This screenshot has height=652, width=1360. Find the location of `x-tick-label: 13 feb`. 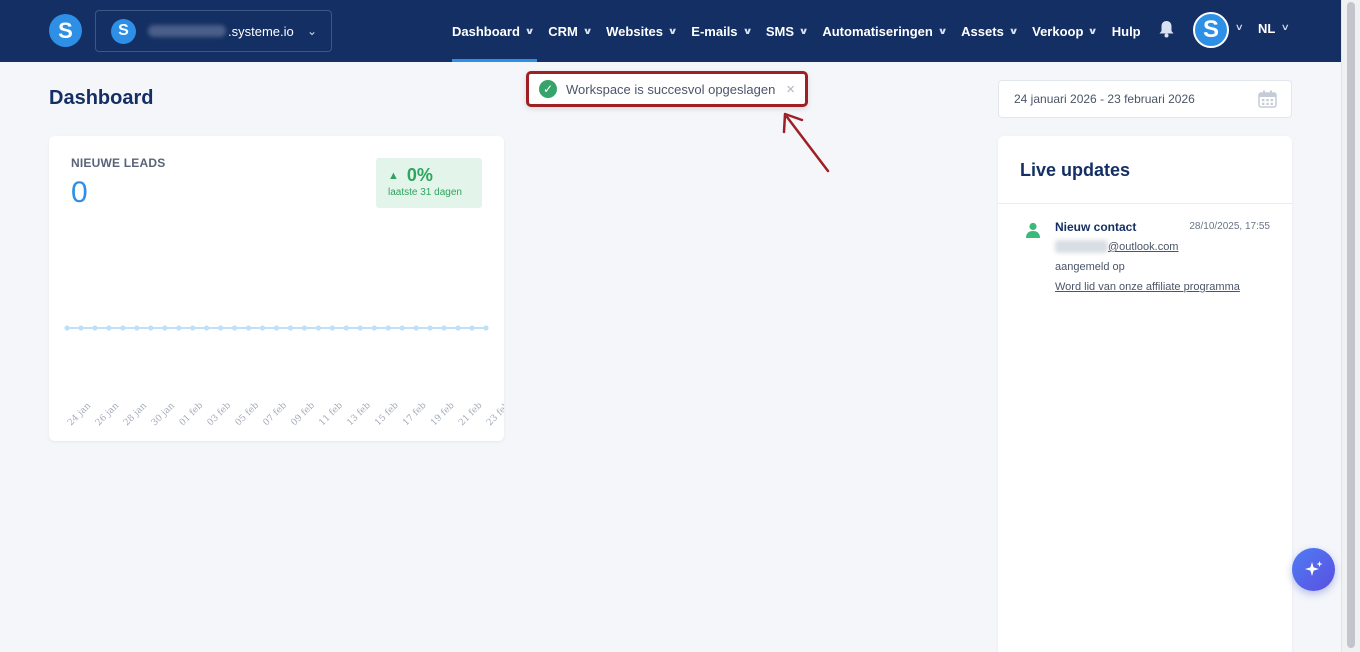

x-tick-label: 13 feb is located at coordinates (359, 415).